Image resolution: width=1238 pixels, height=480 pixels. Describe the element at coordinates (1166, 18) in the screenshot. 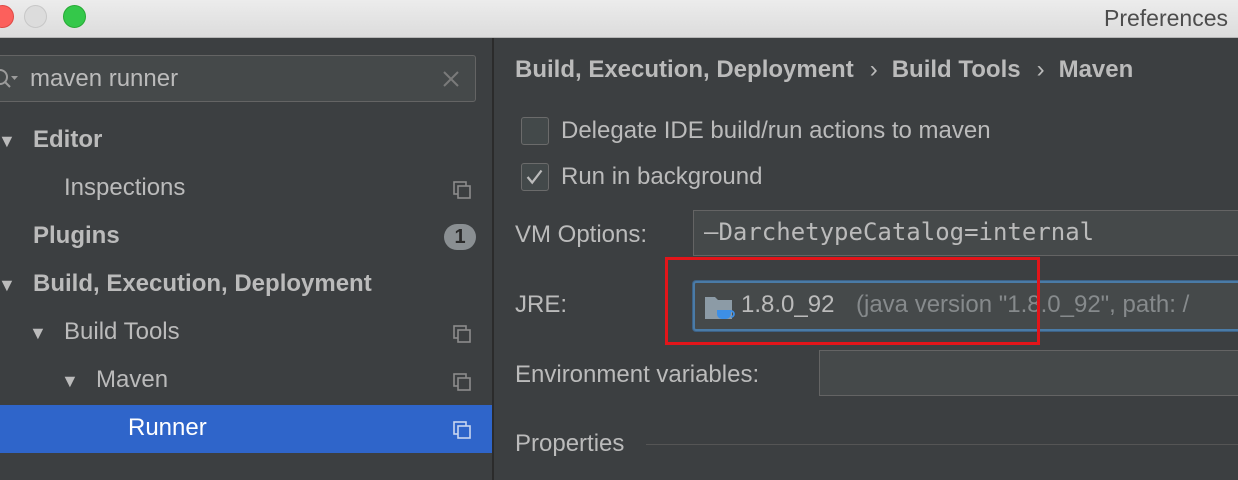

I see `window-title: Preferences` at that location.